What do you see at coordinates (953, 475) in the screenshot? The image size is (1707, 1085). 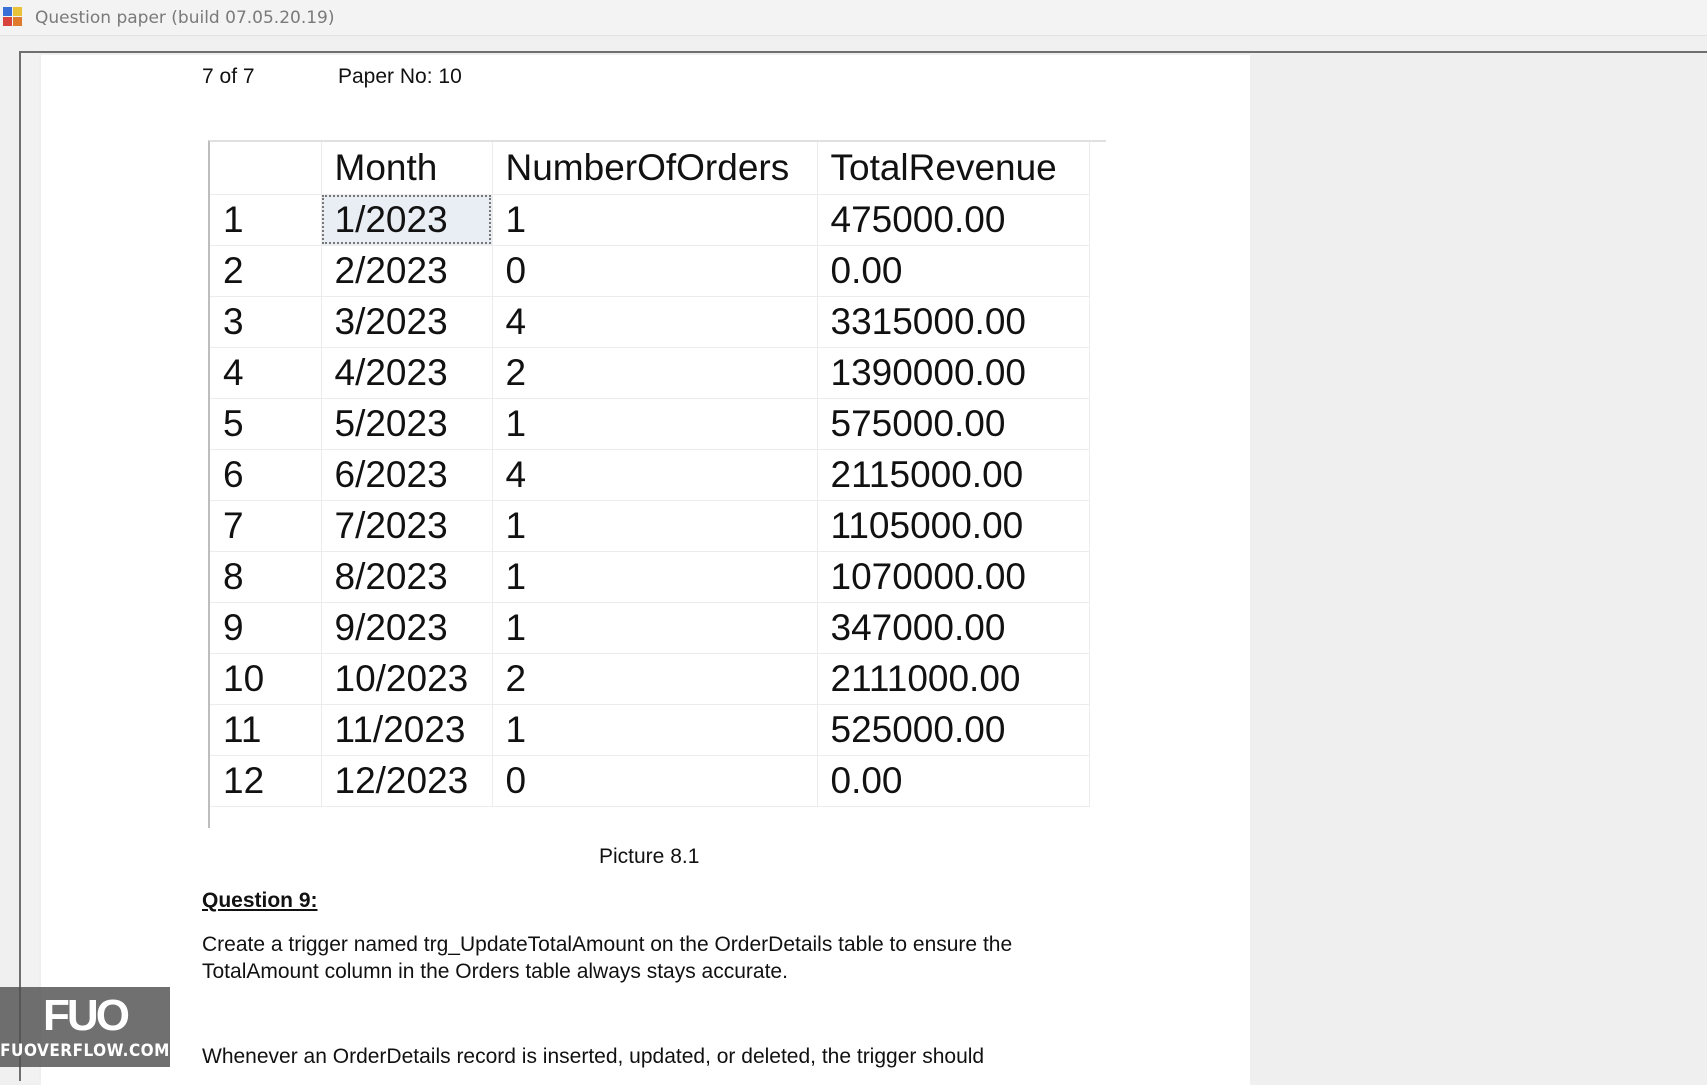 I see `grid-cell-revenue: 2115000.00` at bounding box center [953, 475].